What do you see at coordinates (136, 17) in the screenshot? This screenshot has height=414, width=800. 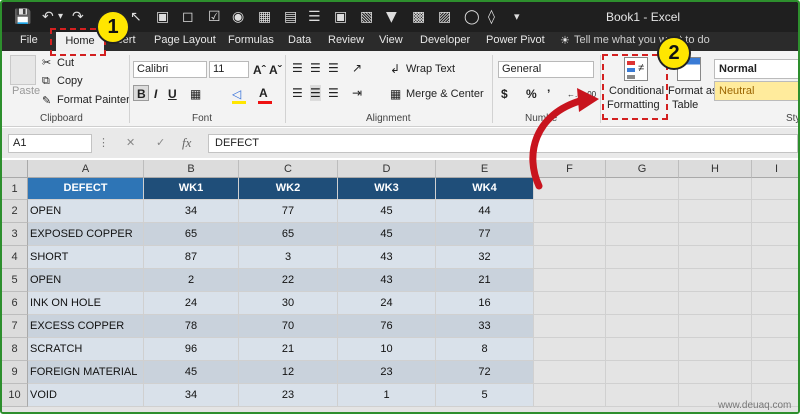 I see `select-cursor-icon: ↖` at bounding box center [136, 17].